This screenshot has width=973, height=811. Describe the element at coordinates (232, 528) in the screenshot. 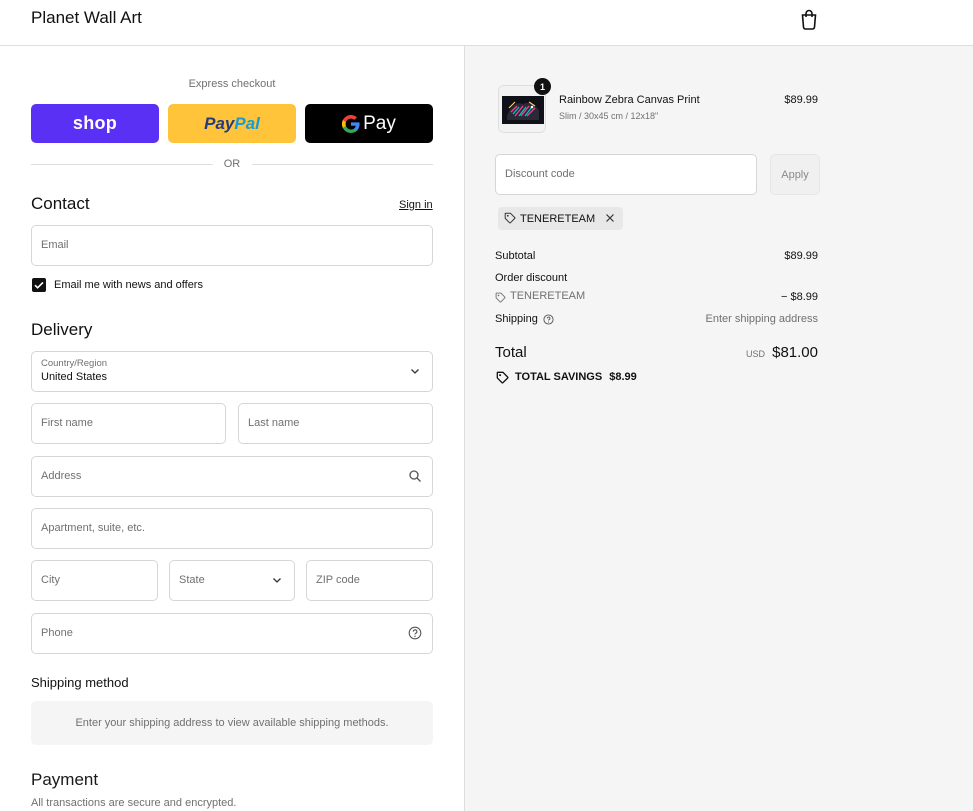

I see `apartment-field: Apartment, suite, etc.` at that location.